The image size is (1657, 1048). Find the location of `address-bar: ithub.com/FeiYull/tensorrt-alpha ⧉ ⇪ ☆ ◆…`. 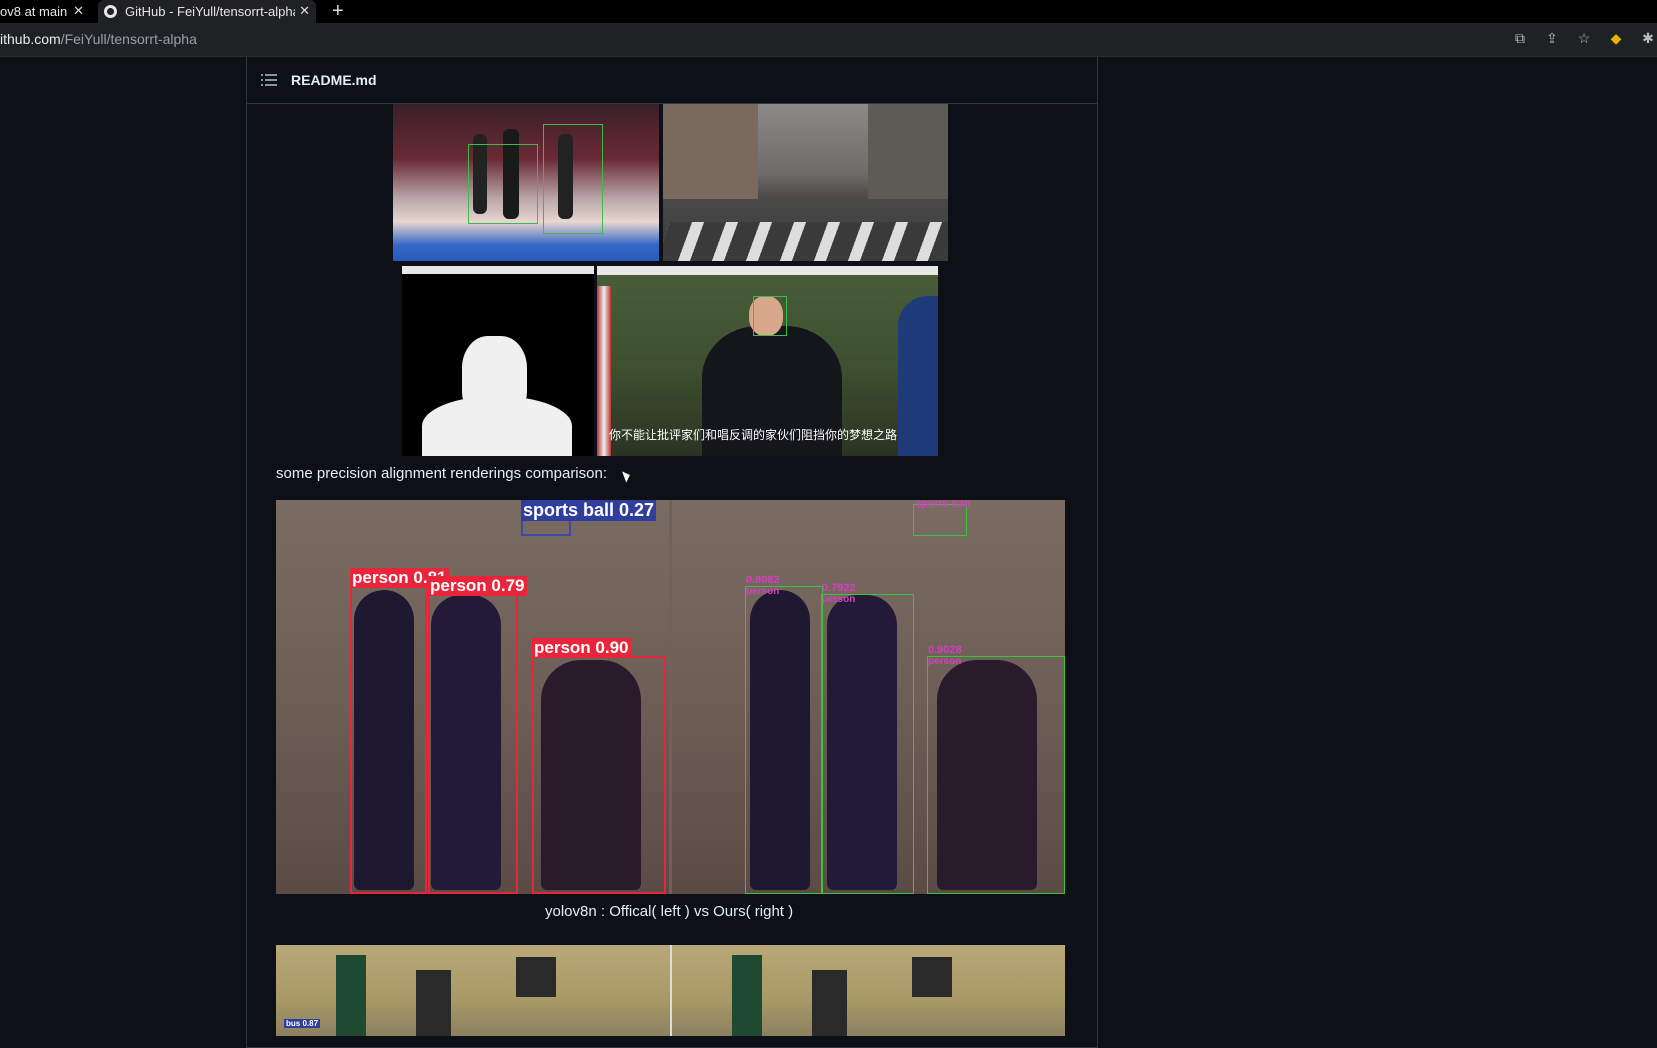

address-bar: ithub.com/FeiYull/tensorrt-alpha ⧉ ⇪ ☆ ◆… is located at coordinates (828, 40).